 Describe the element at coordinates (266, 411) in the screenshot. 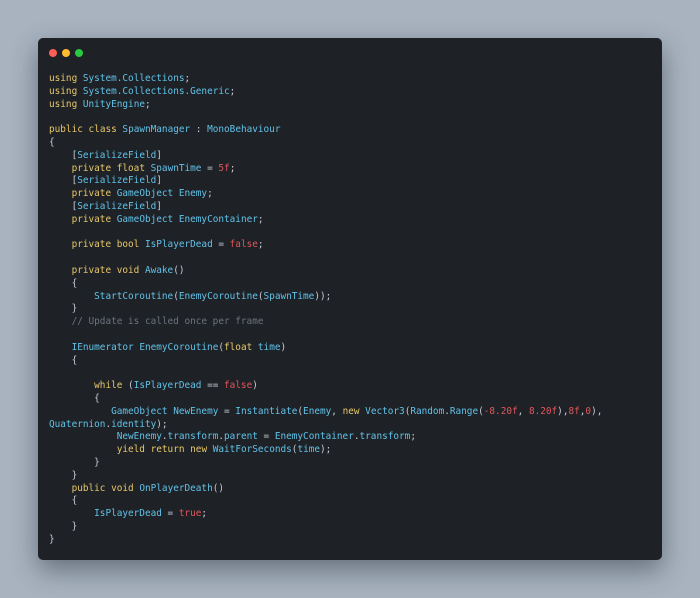

I see `code-token: Instantiate` at that location.